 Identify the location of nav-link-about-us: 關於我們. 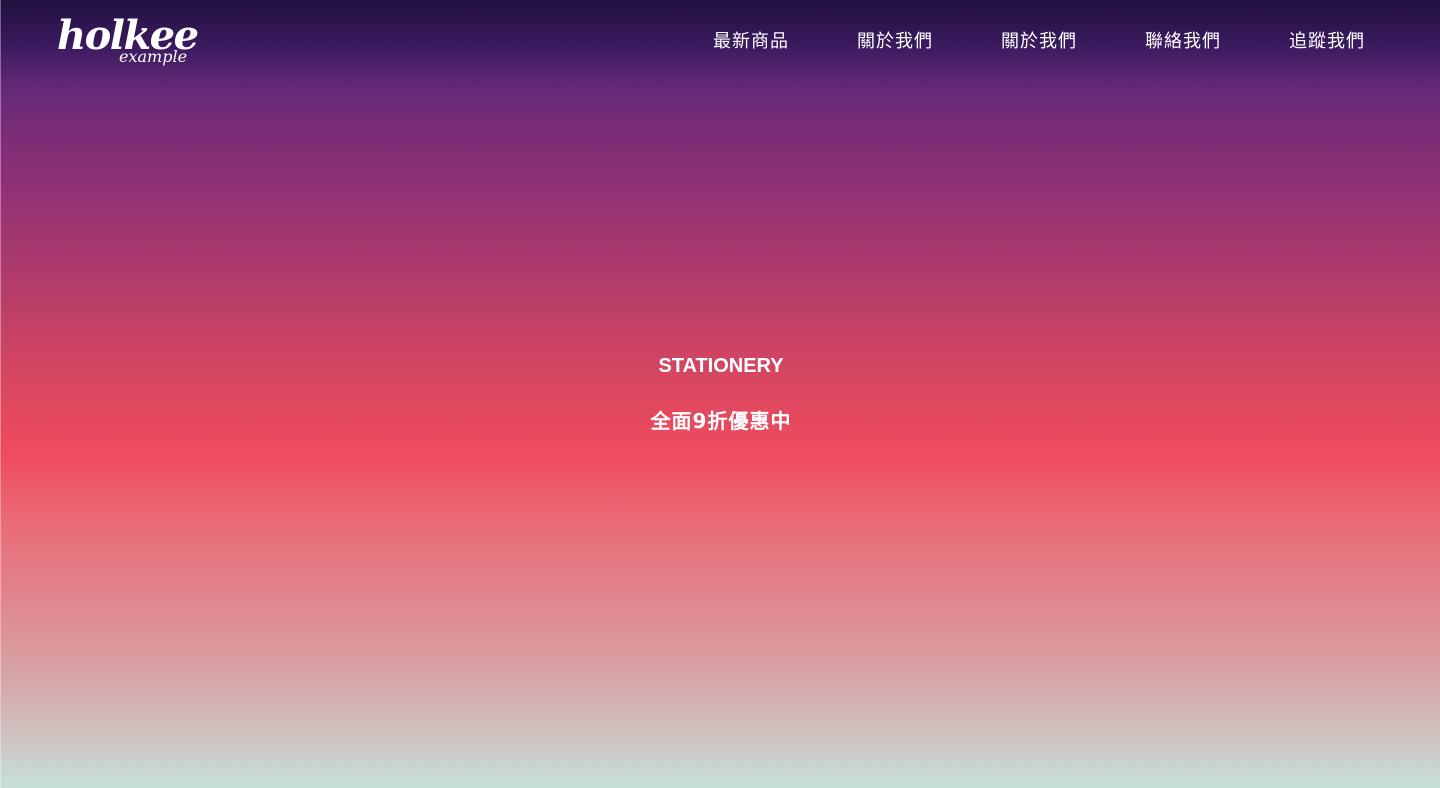
(895, 42).